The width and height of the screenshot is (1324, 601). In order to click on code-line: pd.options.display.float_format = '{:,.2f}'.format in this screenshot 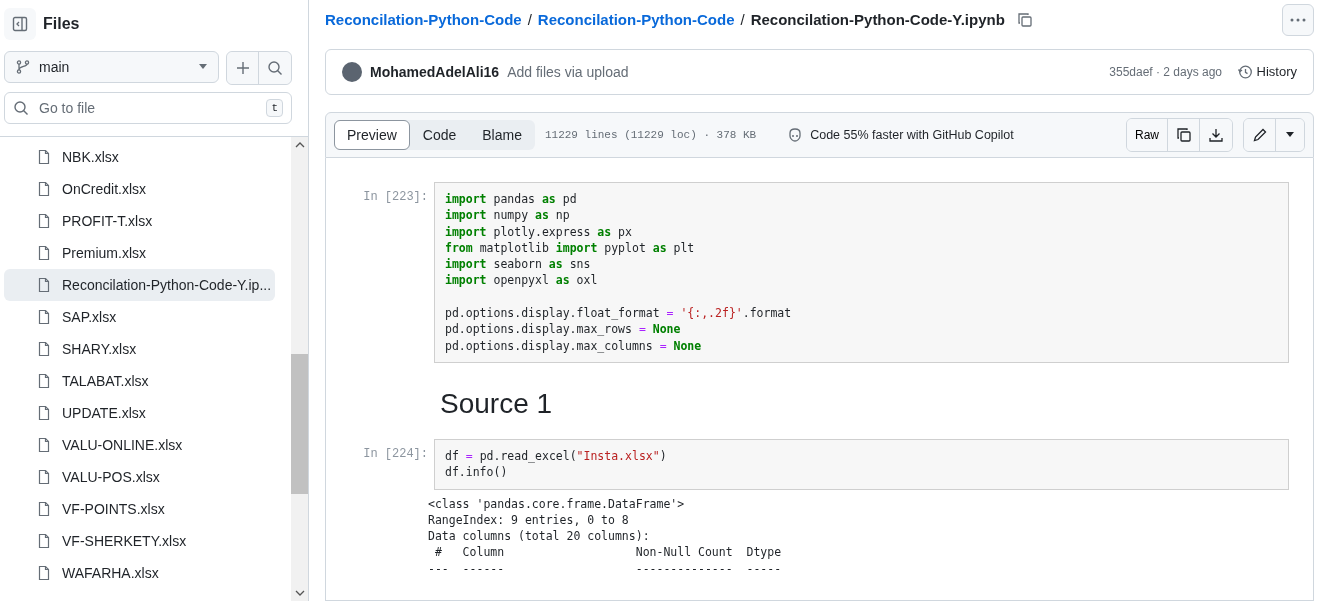, I will do `click(619, 313)`.